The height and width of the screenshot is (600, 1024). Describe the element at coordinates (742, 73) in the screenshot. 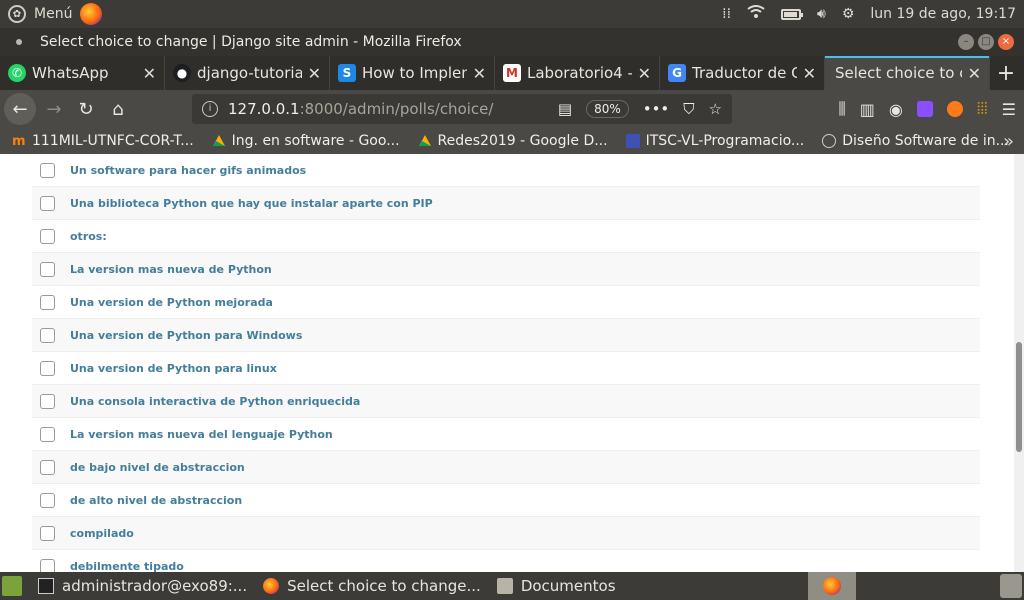

I see `tab-translate: G Traductor de Go ✕` at that location.